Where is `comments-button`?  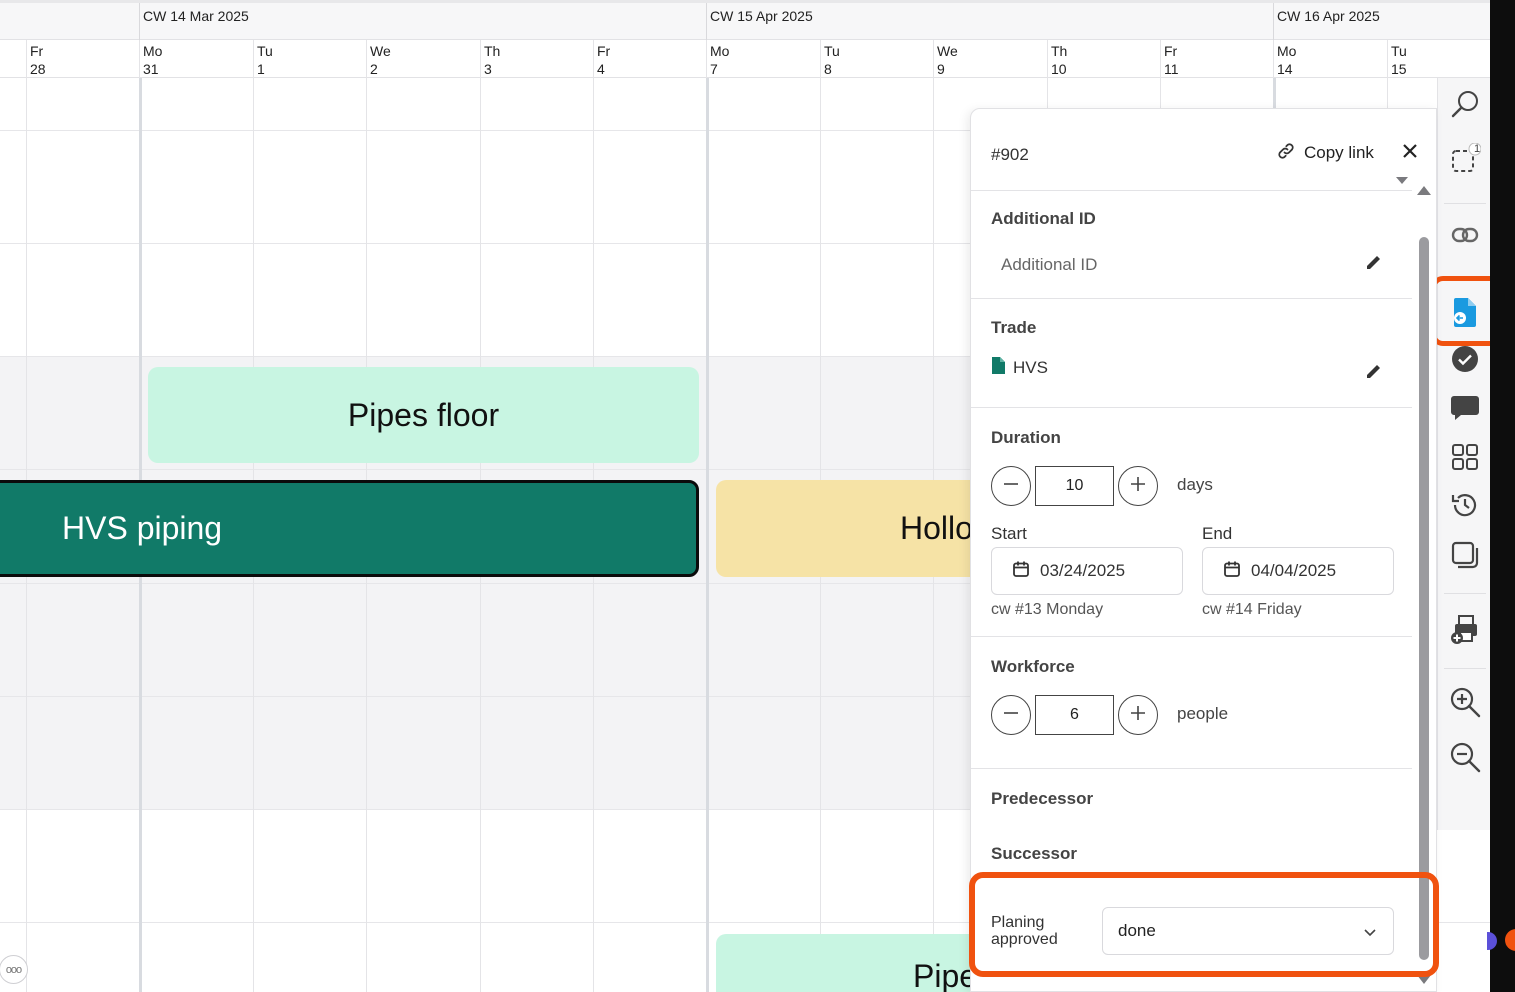 comments-button is located at coordinates (1465, 410).